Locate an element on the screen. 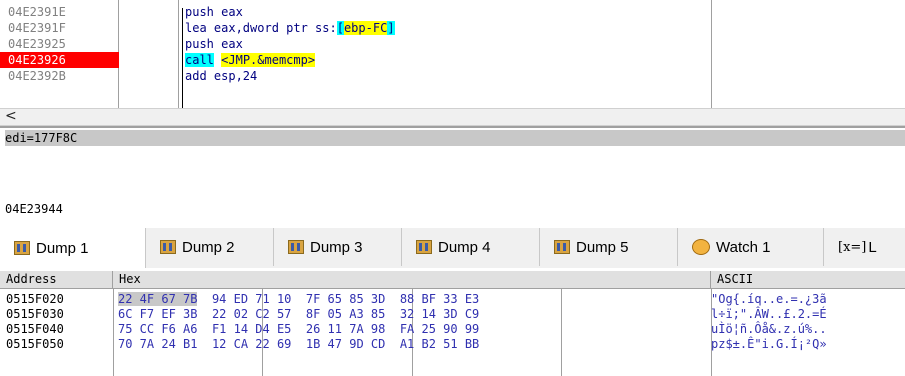 This screenshot has height=376, width=905. hex-group-3: 1B 47 9D CD is located at coordinates (345, 344).